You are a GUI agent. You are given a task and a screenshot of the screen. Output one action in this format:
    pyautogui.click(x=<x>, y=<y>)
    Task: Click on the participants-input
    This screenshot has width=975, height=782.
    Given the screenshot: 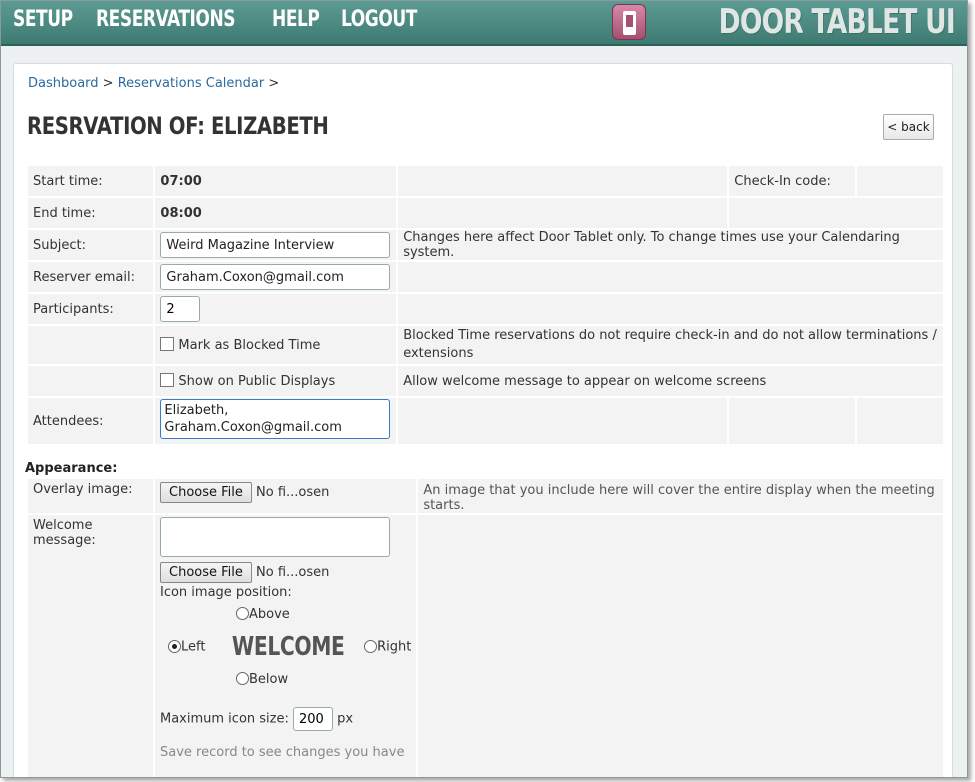 What is the action you would take?
    pyautogui.click(x=180, y=309)
    